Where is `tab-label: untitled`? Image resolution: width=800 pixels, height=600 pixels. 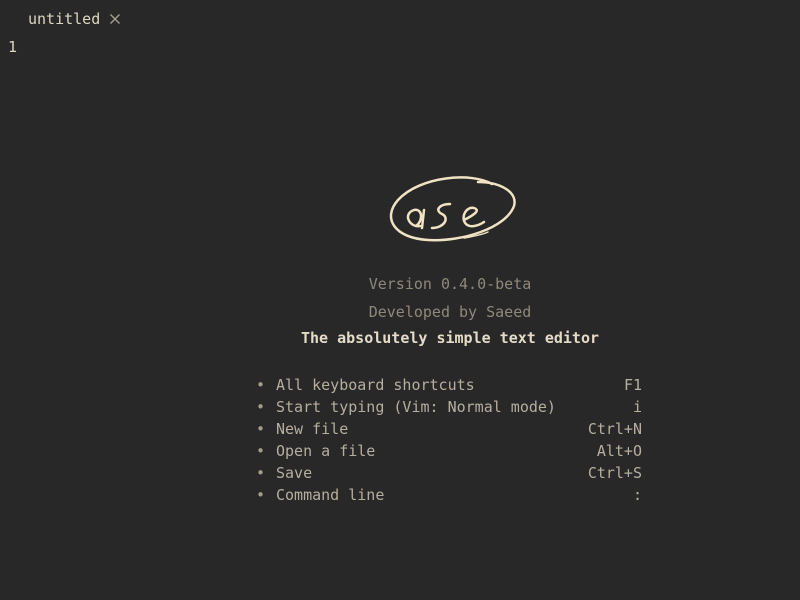
tab-label: untitled is located at coordinates (64, 19).